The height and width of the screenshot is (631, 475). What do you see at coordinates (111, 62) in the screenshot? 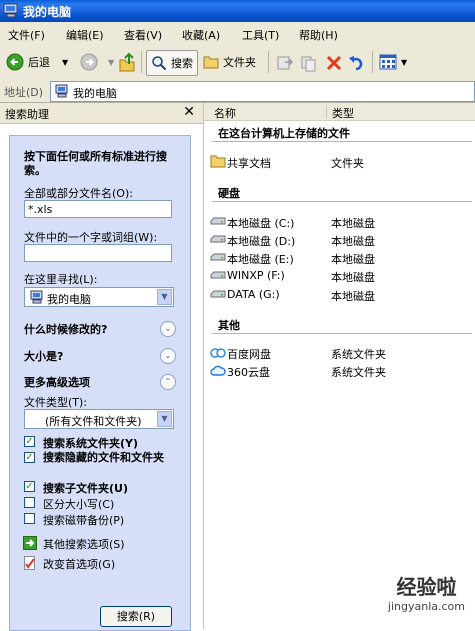
I see `forward-dropdown-icon: ▼` at bounding box center [111, 62].